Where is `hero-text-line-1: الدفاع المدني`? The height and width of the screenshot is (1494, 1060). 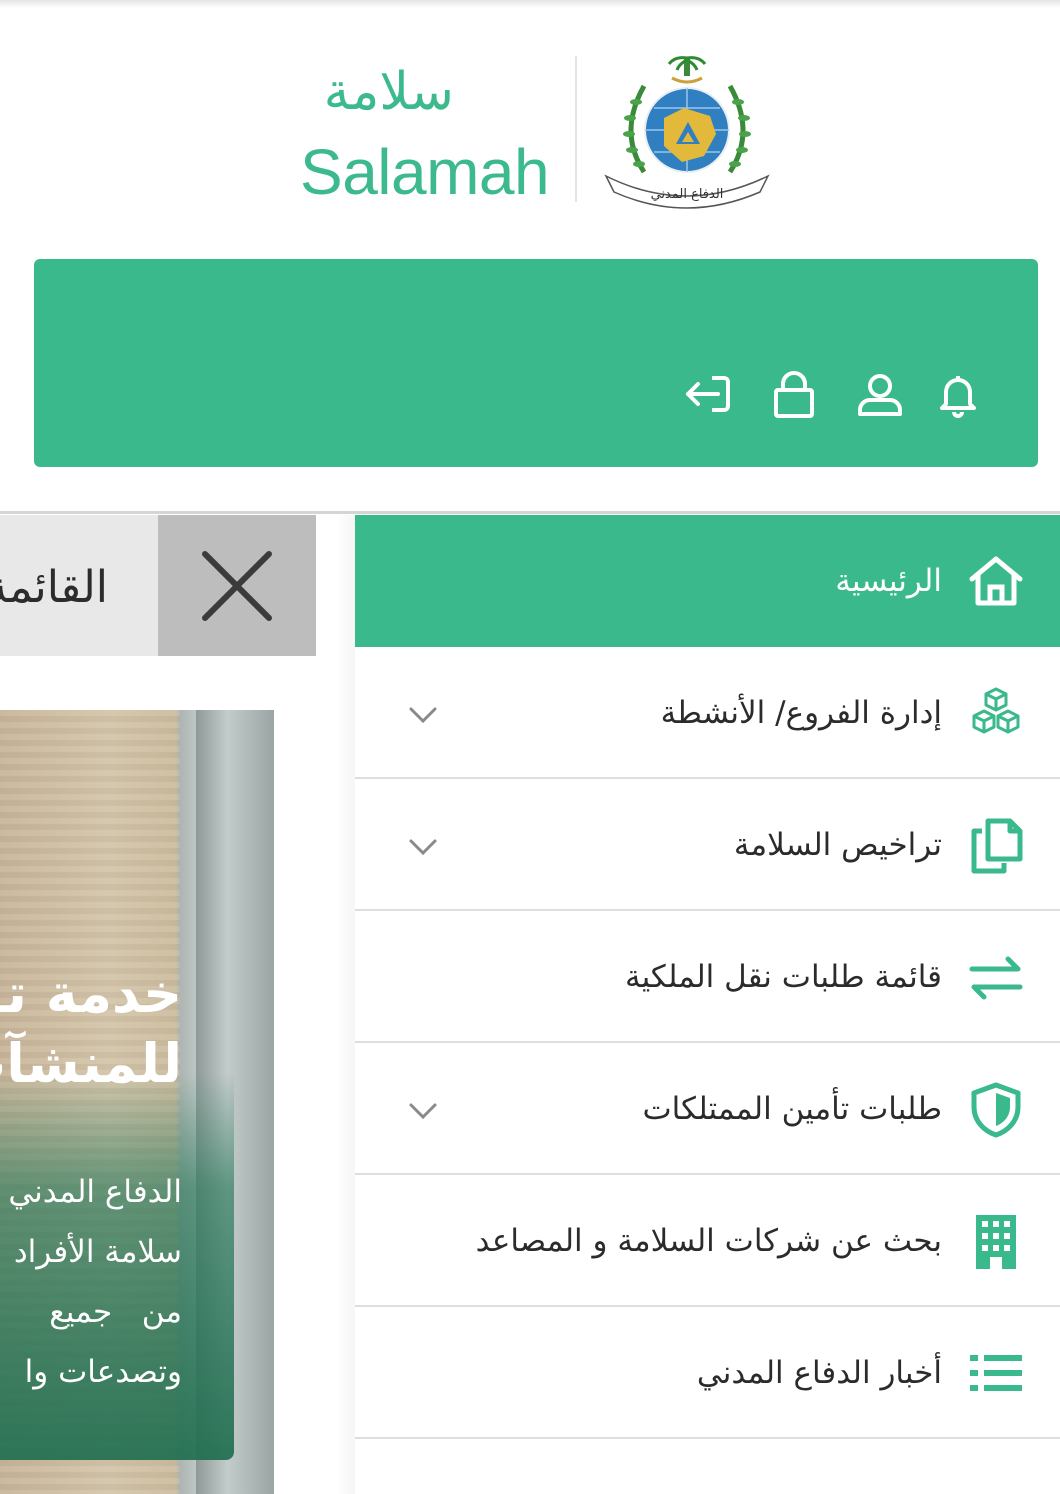 hero-text-line-1: الدفاع المدني is located at coordinates (95, 1192).